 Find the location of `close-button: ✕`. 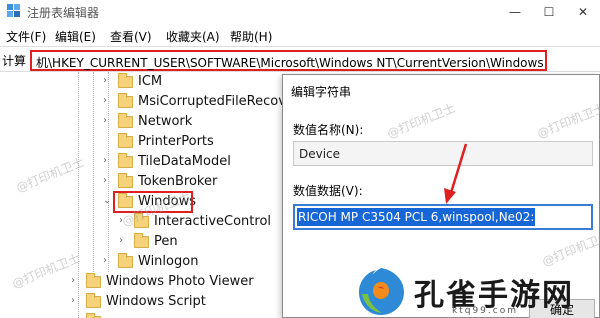

close-button: ✕ is located at coordinates (583, 12).